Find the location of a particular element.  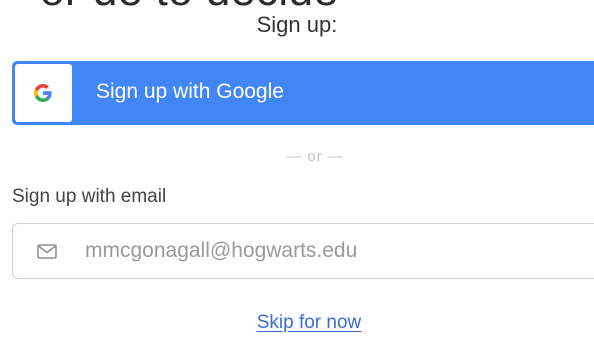

email-input is located at coordinates (335, 251).